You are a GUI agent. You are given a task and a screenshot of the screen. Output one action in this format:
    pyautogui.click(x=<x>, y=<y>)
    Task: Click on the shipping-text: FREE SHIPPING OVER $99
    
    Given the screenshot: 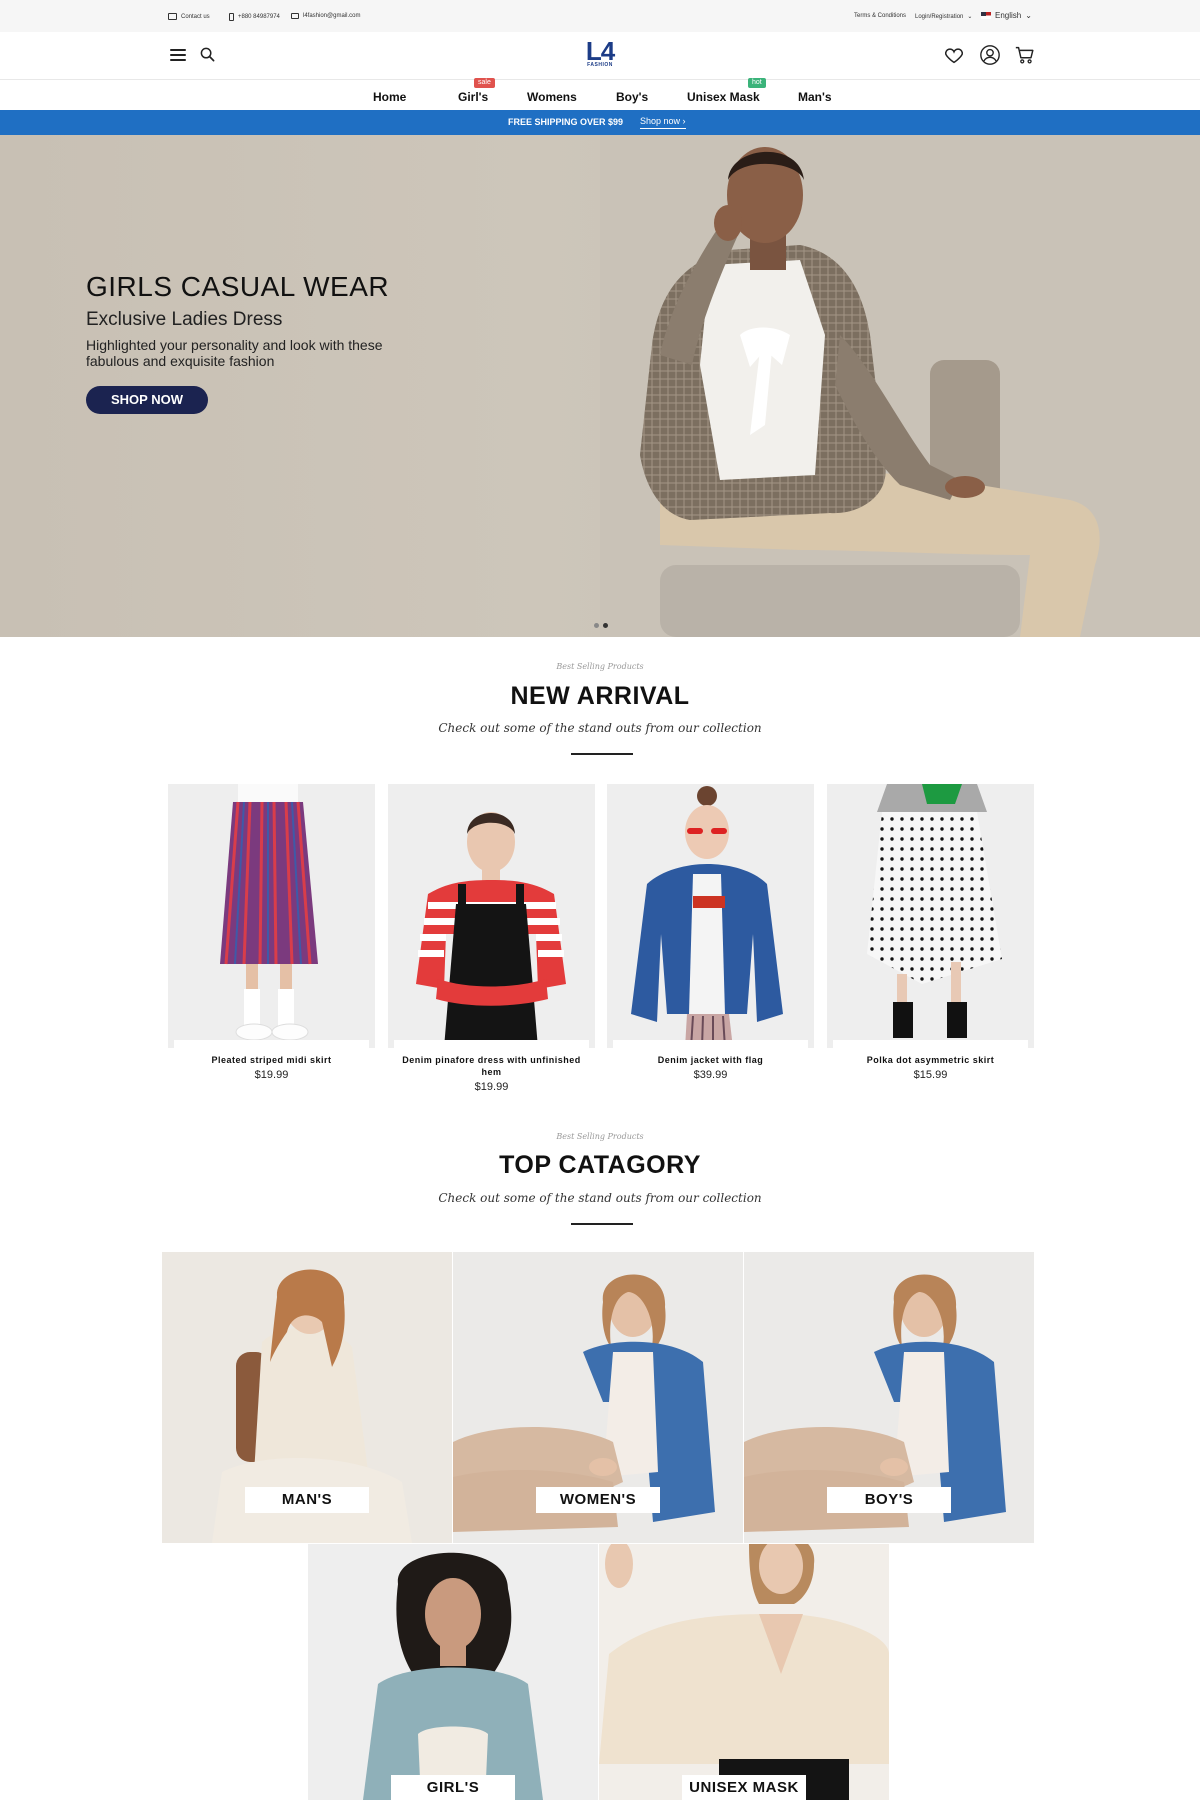 What is the action you would take?
    pyautogui.click(x=566, y=122)
    